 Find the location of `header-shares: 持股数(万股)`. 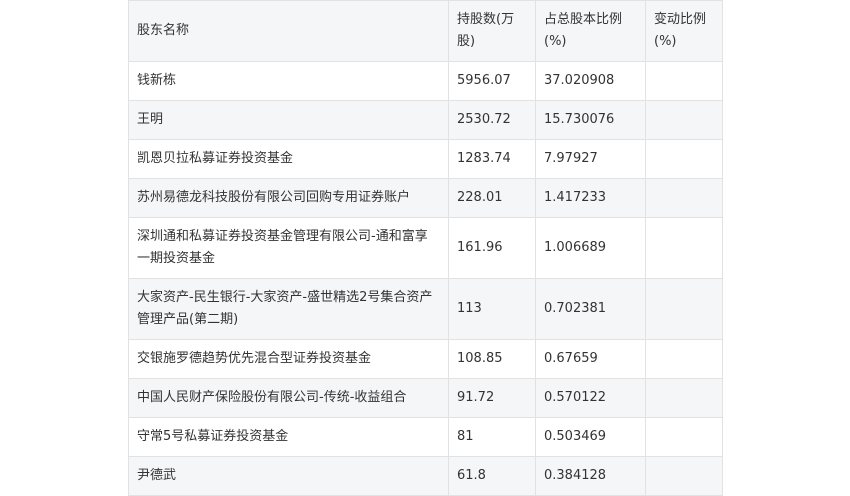

header-shares: 持股数(万股) is located at coordinates (492, 31).